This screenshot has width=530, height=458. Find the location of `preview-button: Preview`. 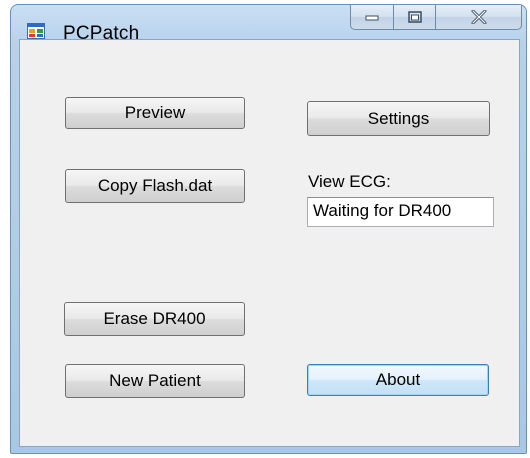

preview-button: Preview is located at coordinates (155, 113).